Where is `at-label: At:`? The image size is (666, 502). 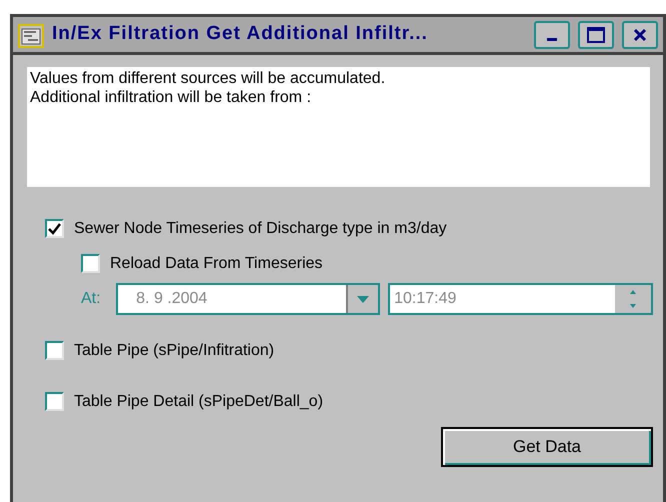 at-label: At: is located at coordinates (91, 299).